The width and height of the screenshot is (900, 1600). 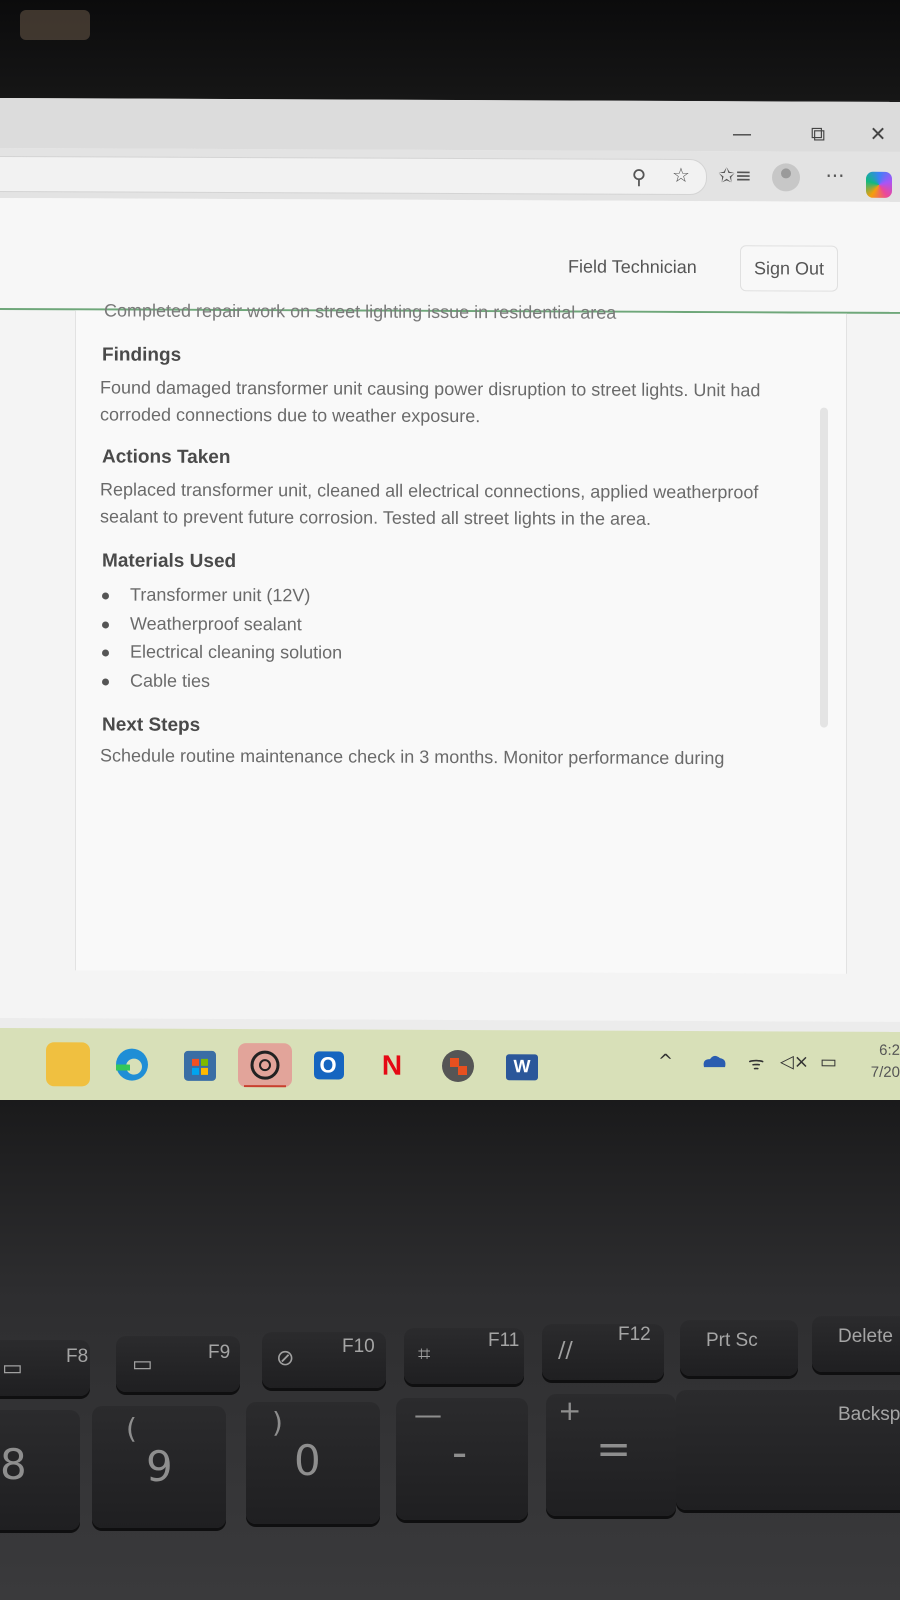 What do you see at coordinates (869, 1414) in the screenshot?
I see `key-label: Backsp` at bounding box center [869, 1414].